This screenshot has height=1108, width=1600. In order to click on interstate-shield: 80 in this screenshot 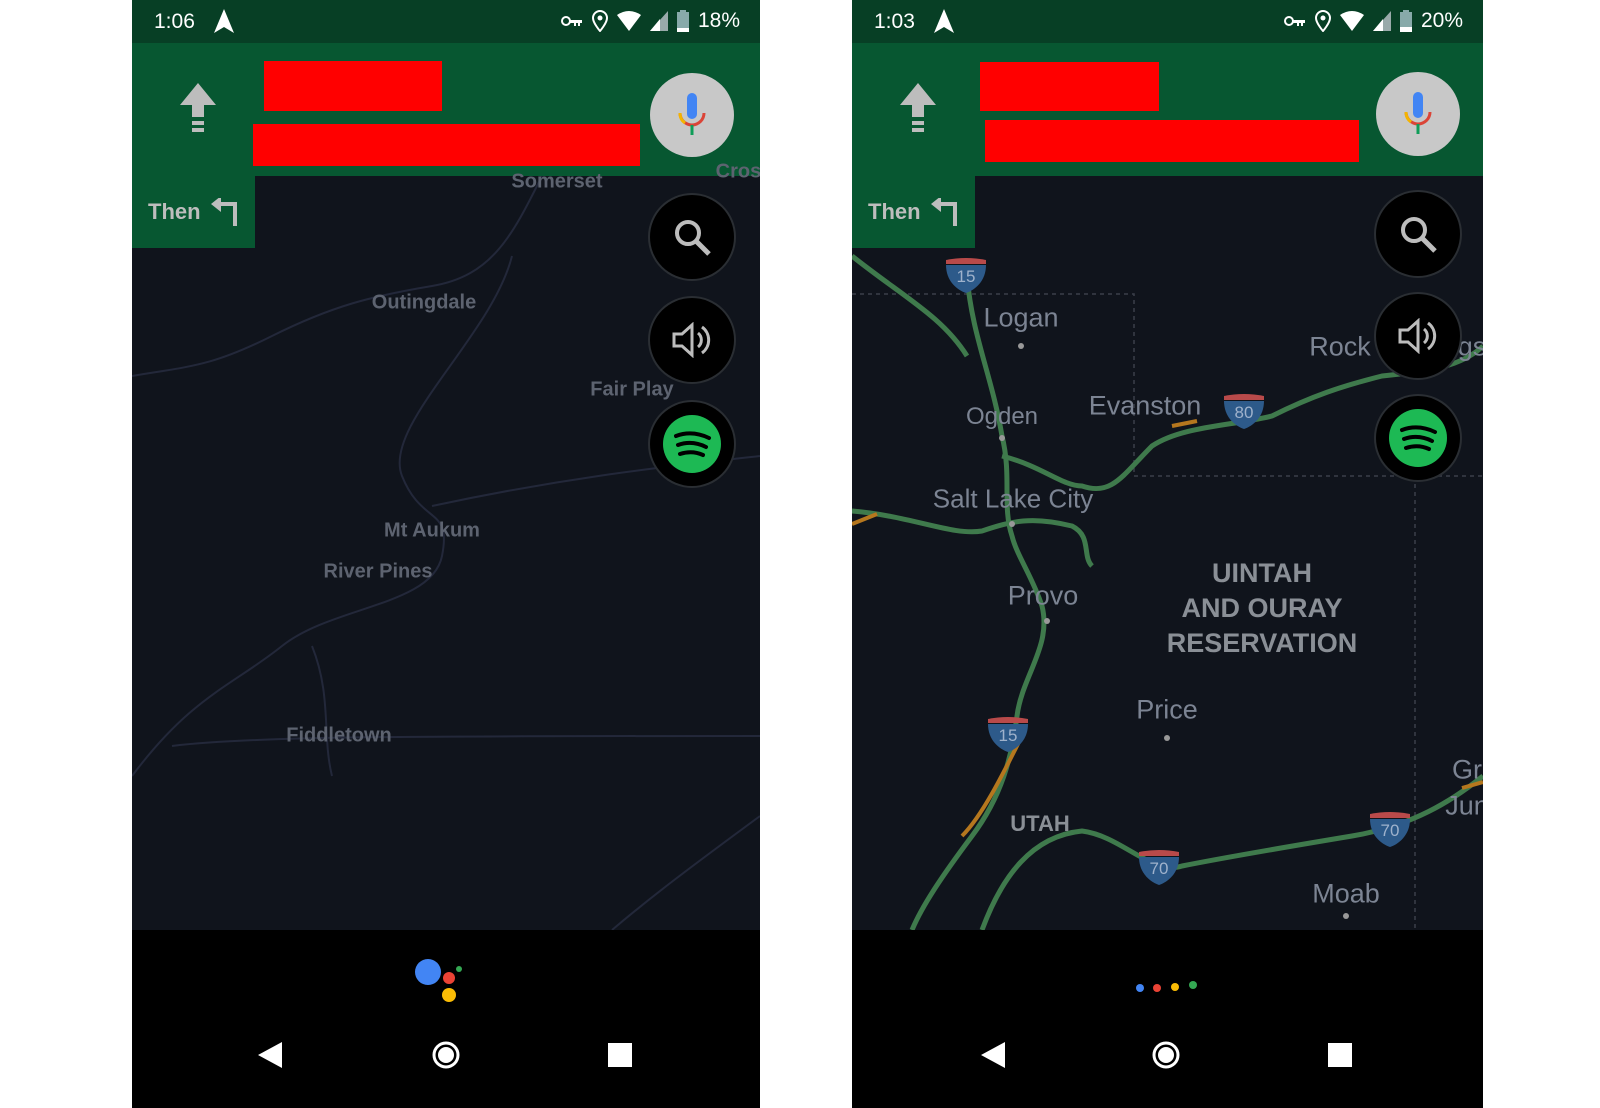, I will do `click(1244, 411)`.